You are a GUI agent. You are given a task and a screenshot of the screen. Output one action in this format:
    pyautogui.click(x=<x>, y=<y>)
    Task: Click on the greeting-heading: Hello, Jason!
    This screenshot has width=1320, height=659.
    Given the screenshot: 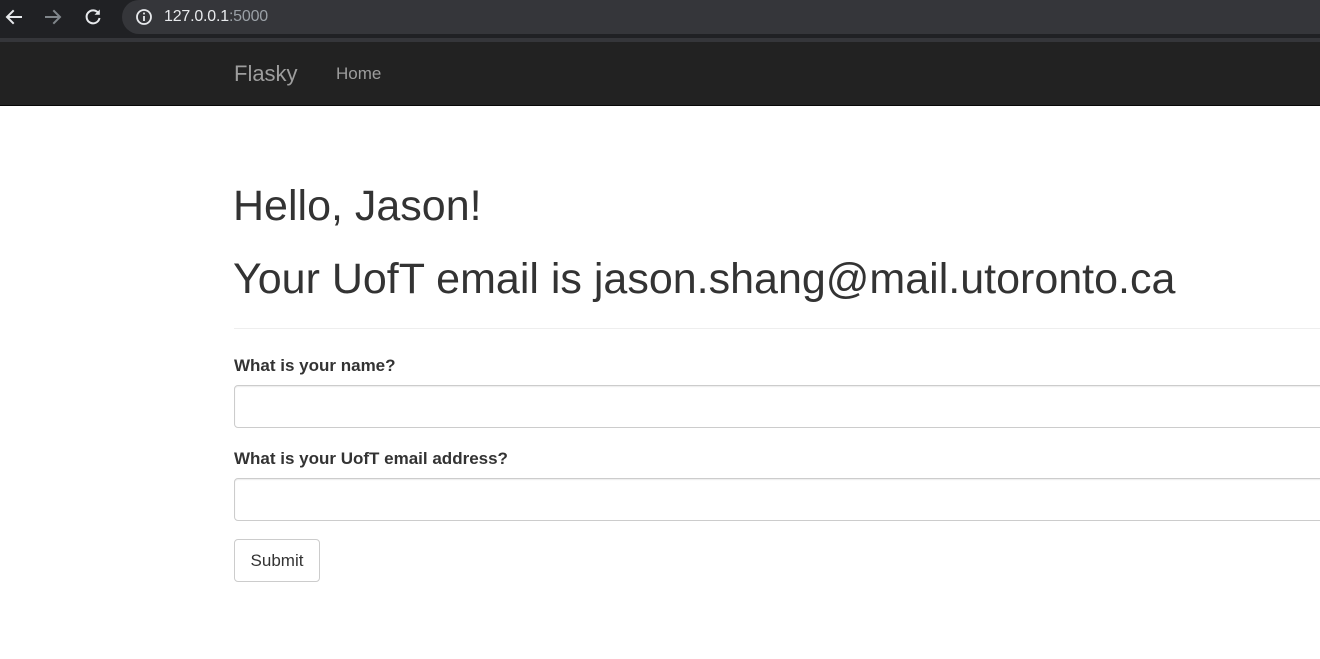 What is the action you would take?
    pyautogui.click(x=357, y=206)
    